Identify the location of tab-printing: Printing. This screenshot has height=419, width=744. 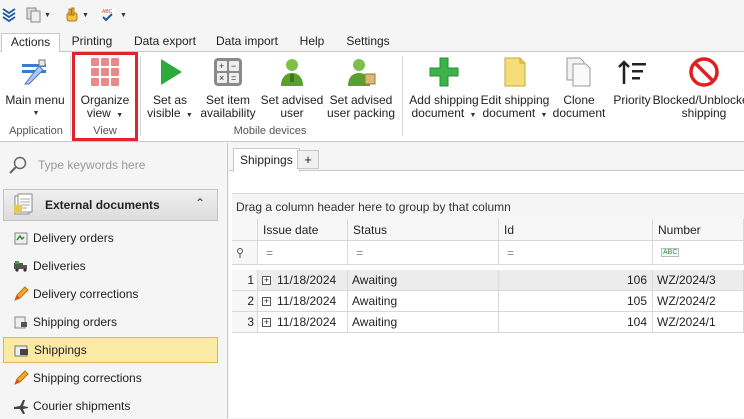
(92, 42).